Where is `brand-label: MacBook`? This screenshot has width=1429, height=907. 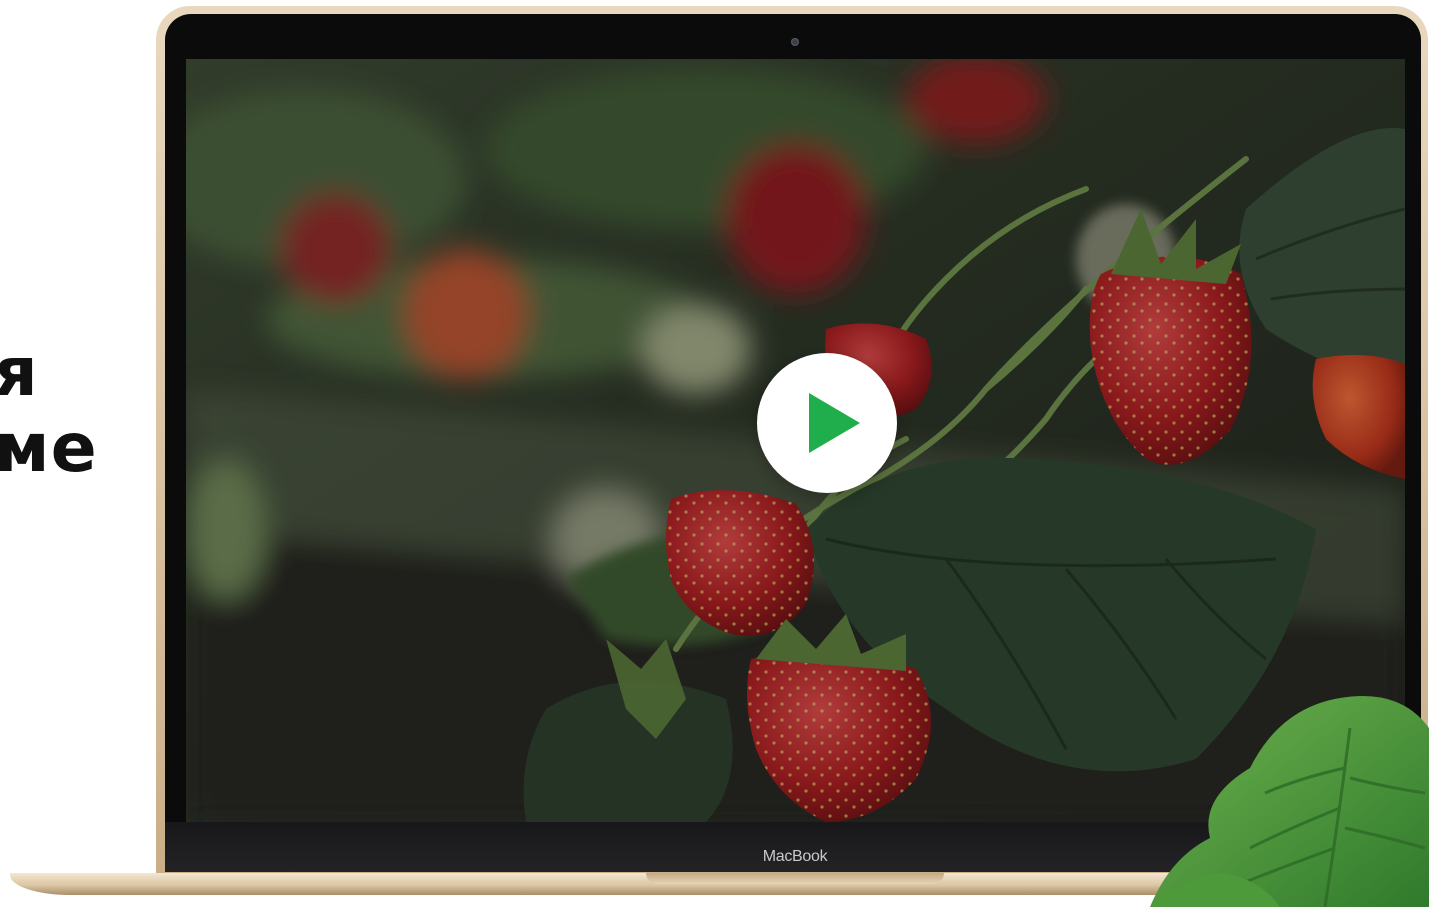 brand-label: MacBook is located at coordinates (795, 856).